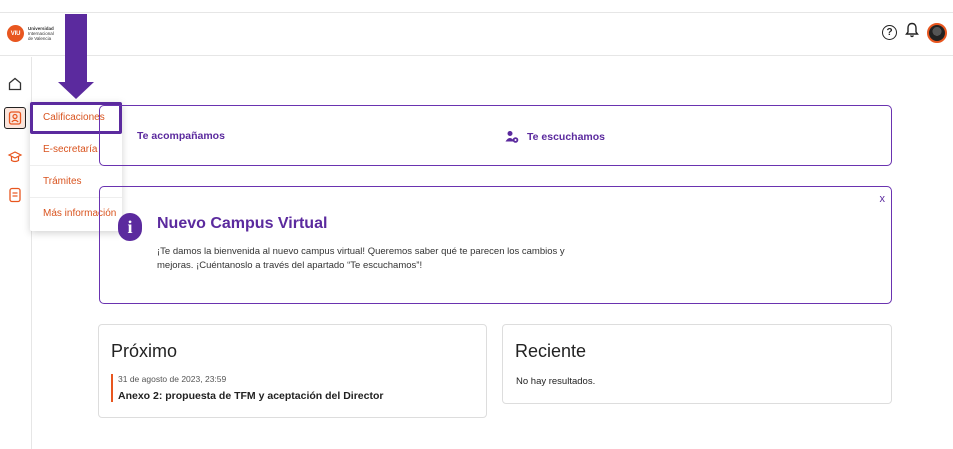 This screenshot has width=953, height=449. What do you see at coordinates (556, 381) in the screenshot?
I see `no-results-text: No hay resultados.` at bounding box center [556, 381].